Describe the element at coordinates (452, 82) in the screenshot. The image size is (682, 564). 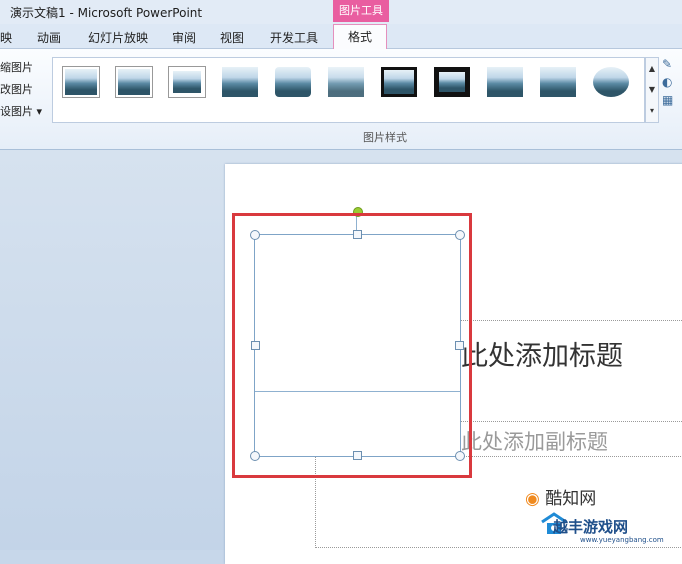
I see `picture-style-thick-black-frame` at that location.